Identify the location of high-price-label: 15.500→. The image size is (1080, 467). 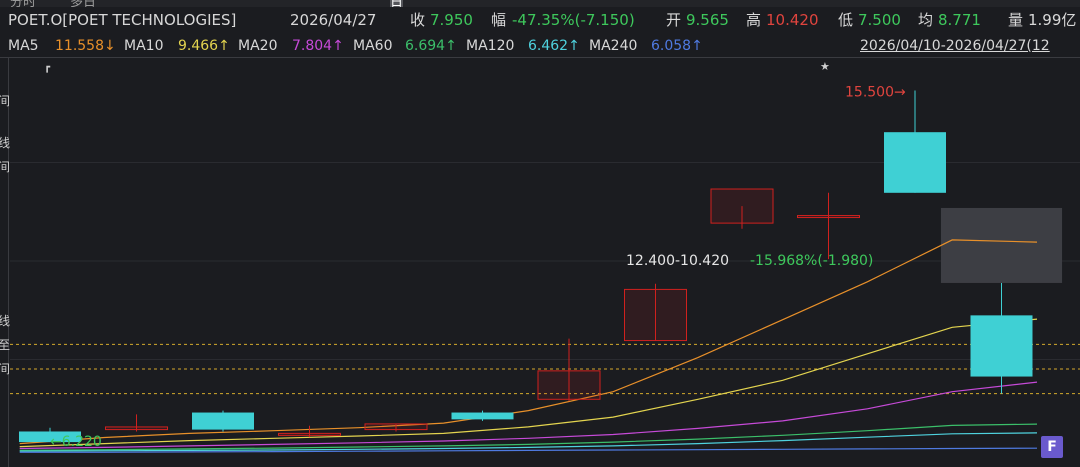
(875, 93).